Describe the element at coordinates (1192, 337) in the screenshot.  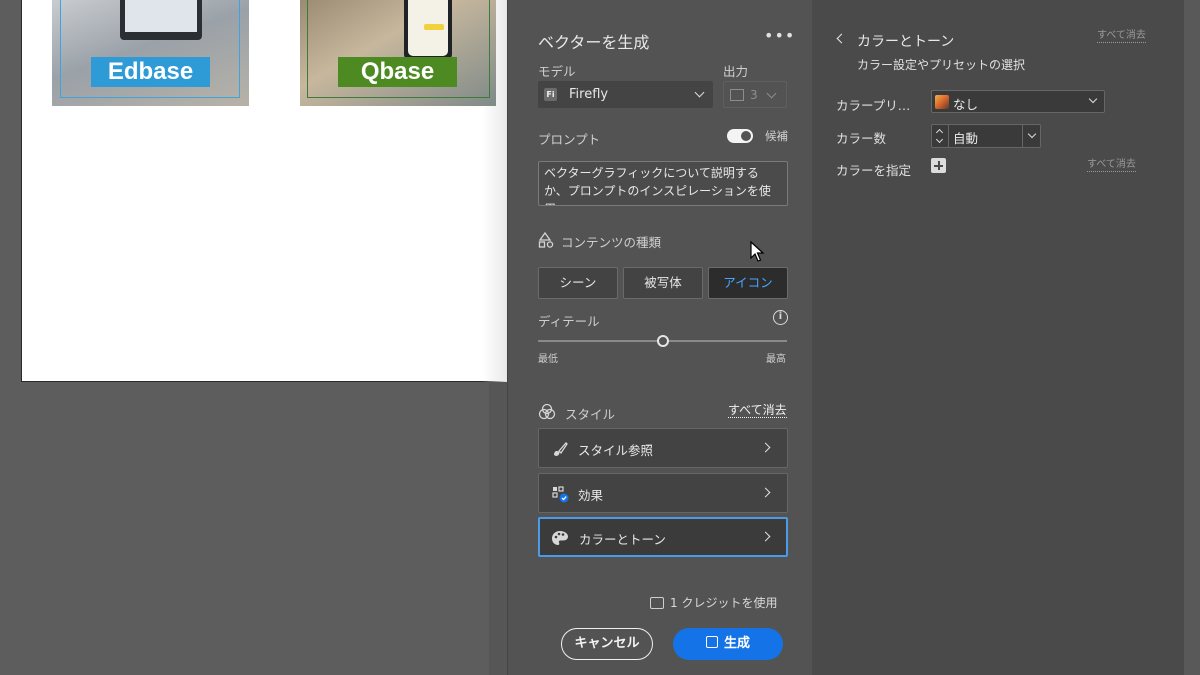
I see `right-edge-strip` at that location.